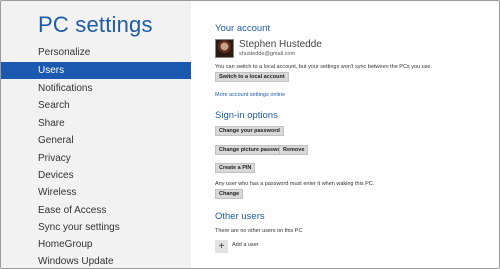 Image resolution: width=500 pixels, height=269 pixels. Describe the element at coordinates (96, 105) in the screenshot. I see `sidebar-item-search: Search` at that location.